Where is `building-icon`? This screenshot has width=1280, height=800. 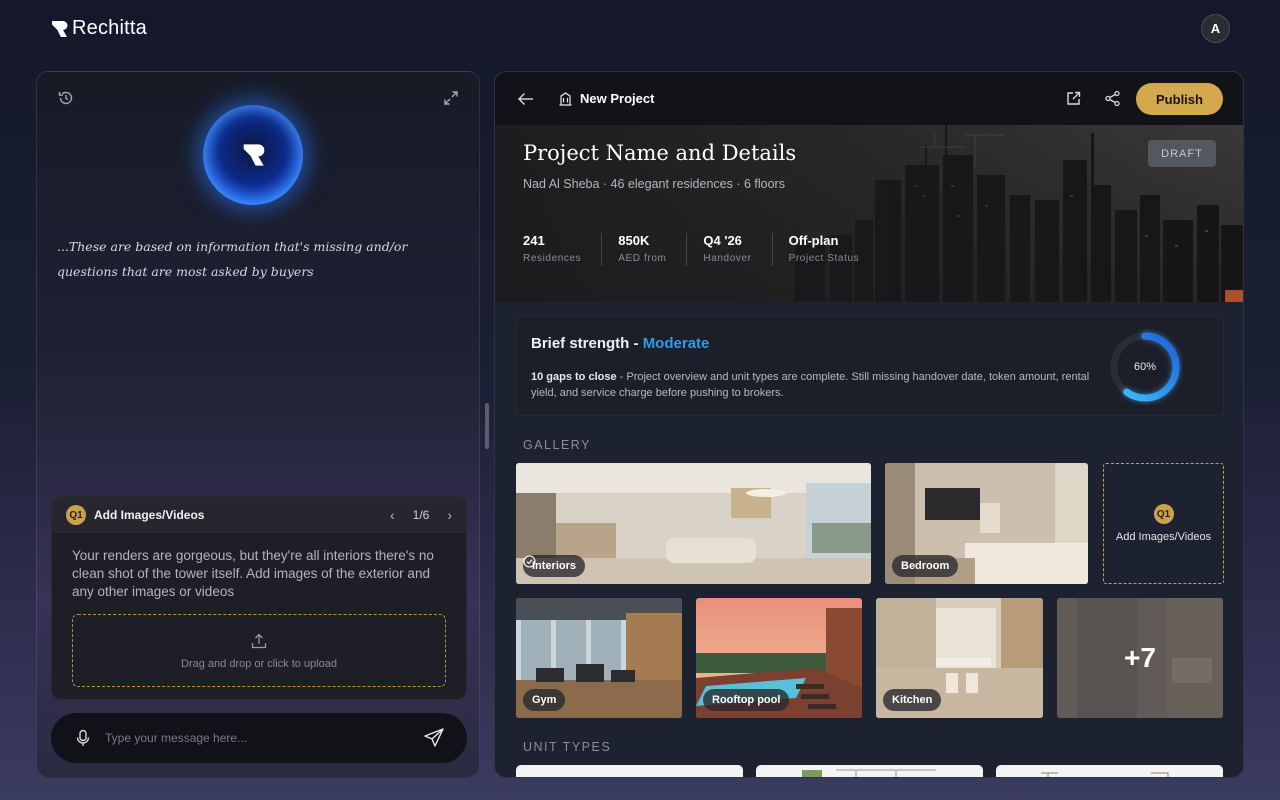 building-icon is located at coordinates (565, 99).